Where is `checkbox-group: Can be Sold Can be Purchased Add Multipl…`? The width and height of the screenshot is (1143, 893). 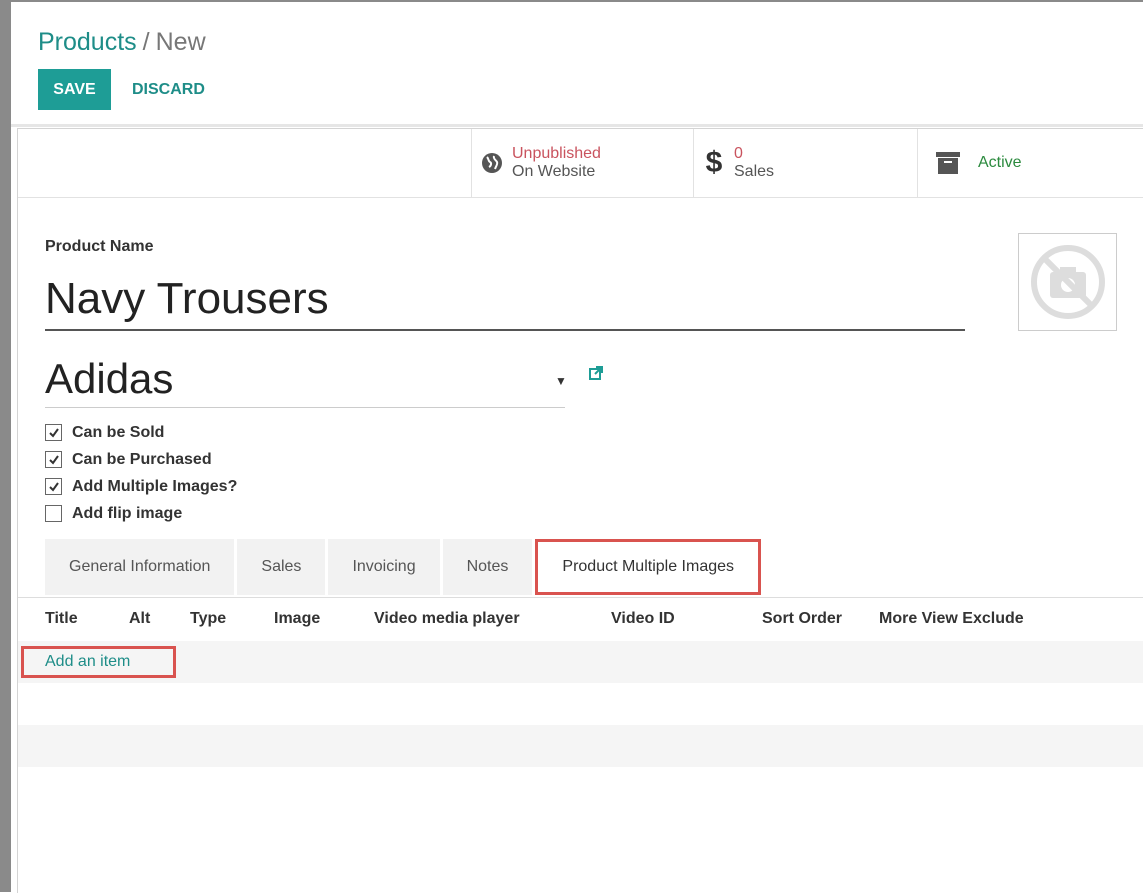 checkbox-group: Can be Sold Can be Purchased Add Multipl… is located at coordinates (141, 473).